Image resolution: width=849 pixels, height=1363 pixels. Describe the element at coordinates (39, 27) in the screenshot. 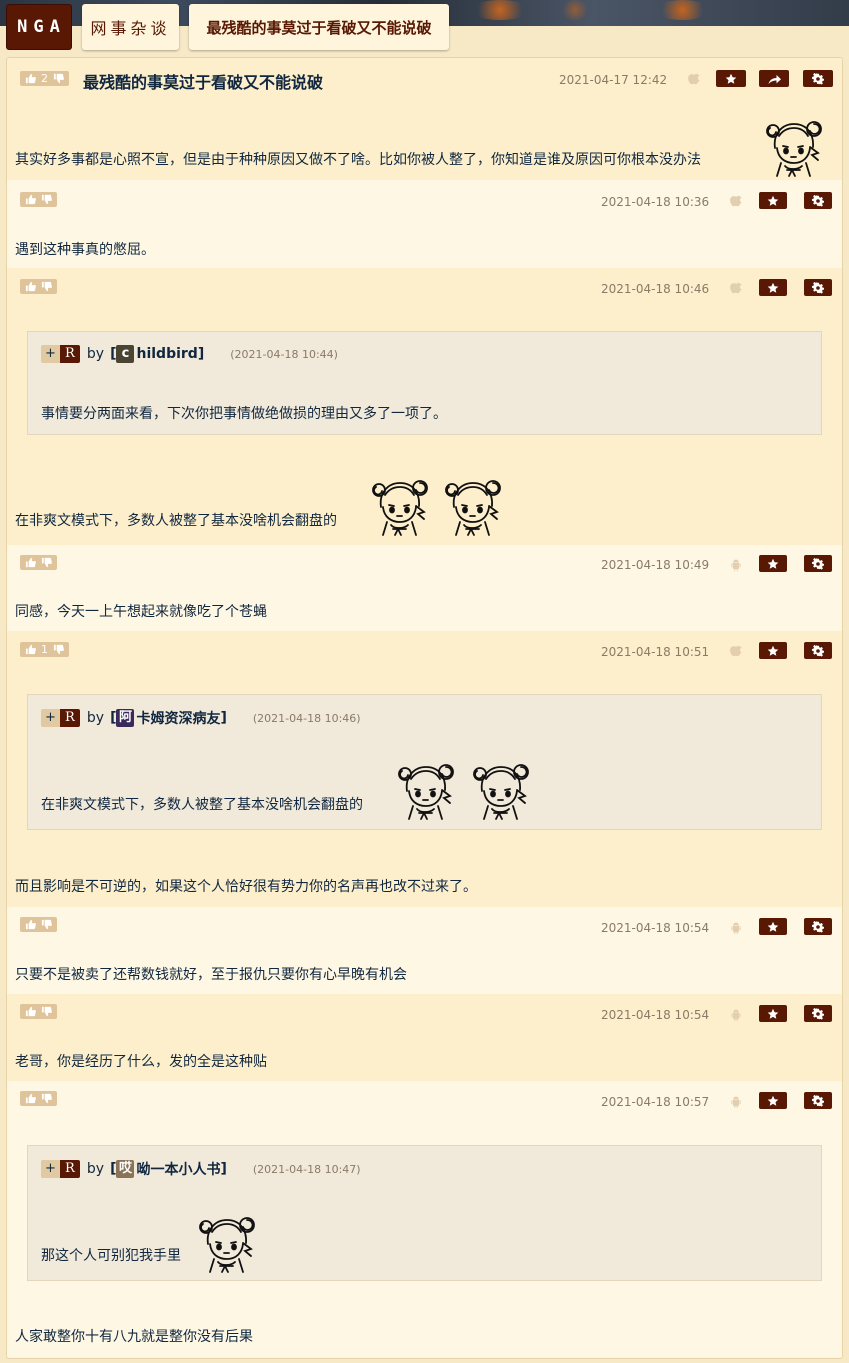

I see `nga-logo-button: NGA` at that location.